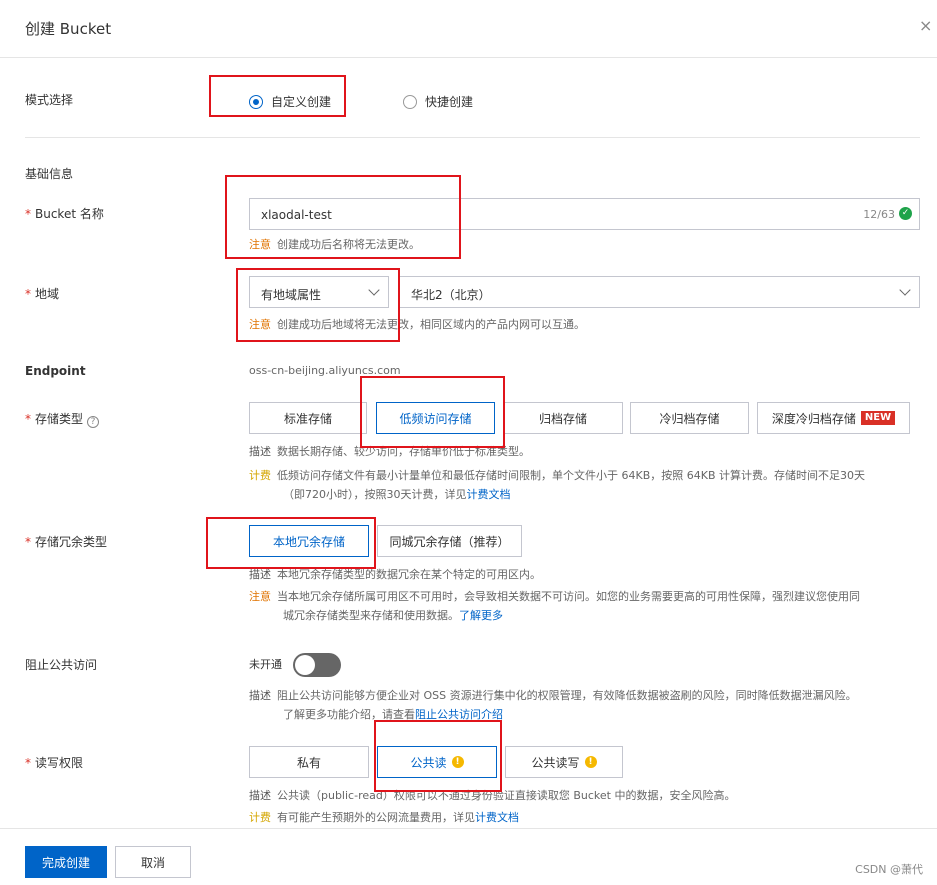 Image resolution: width=937 pixels, height=885 pixels. I want to click on bucket-name-value: xlaodal-test, so click(296, 215).